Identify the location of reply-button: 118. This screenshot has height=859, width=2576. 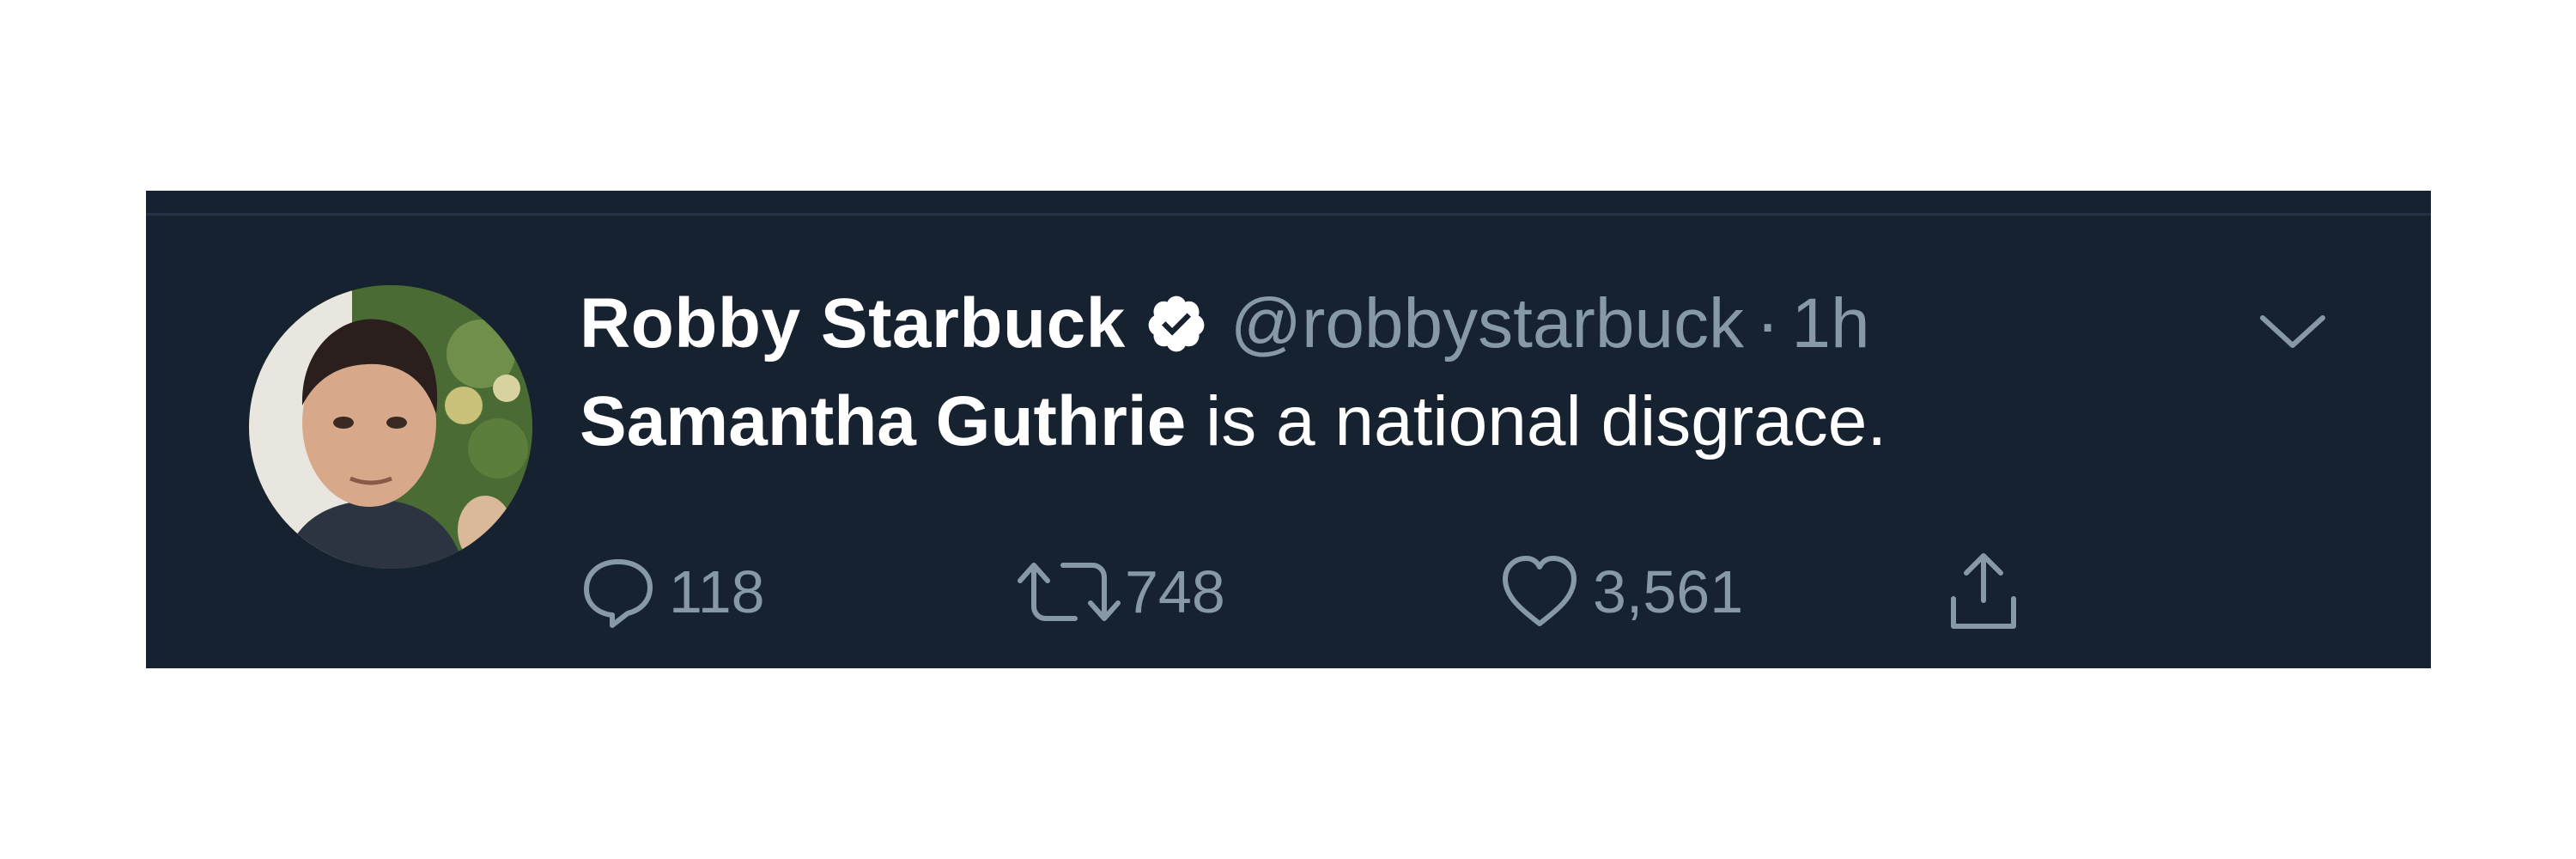
(673, 592).